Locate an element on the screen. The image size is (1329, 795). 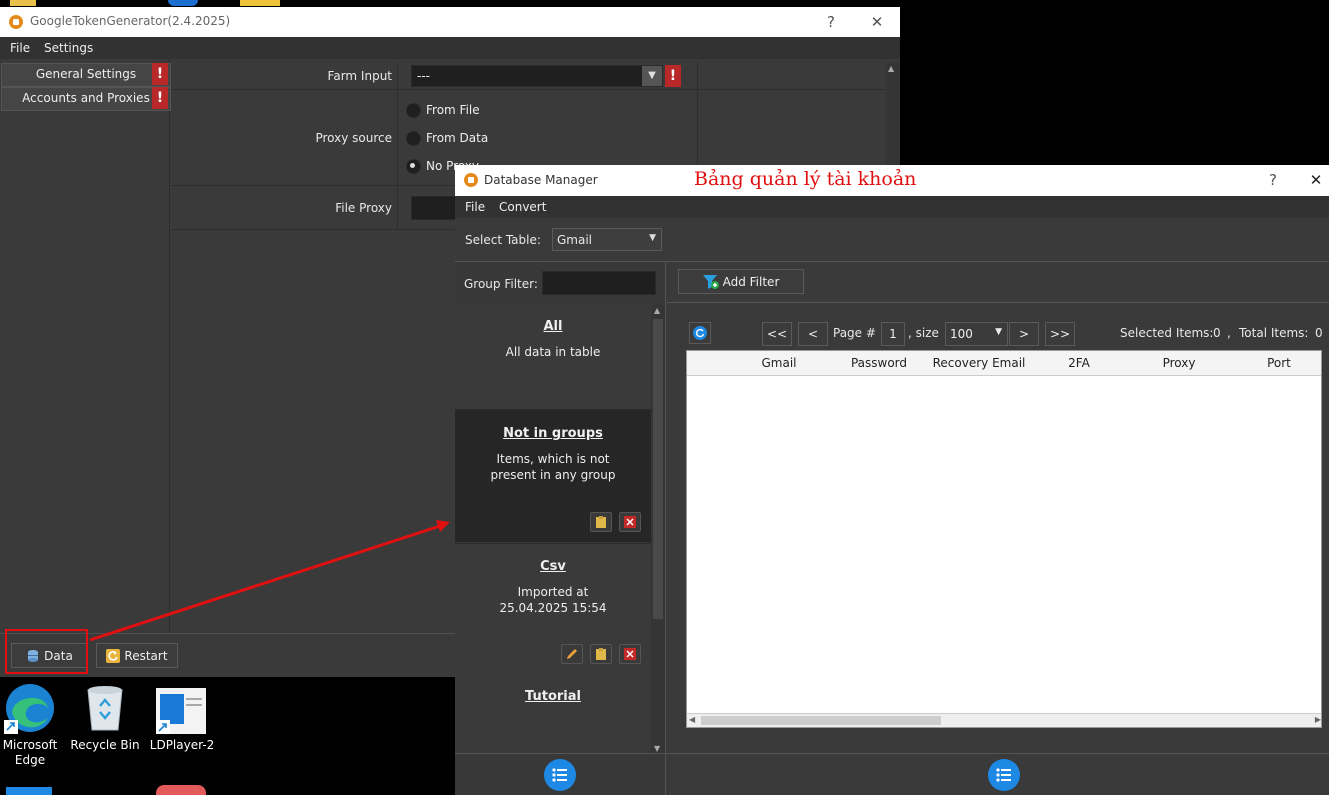
row-select-header is located at coordinates (708, 363).